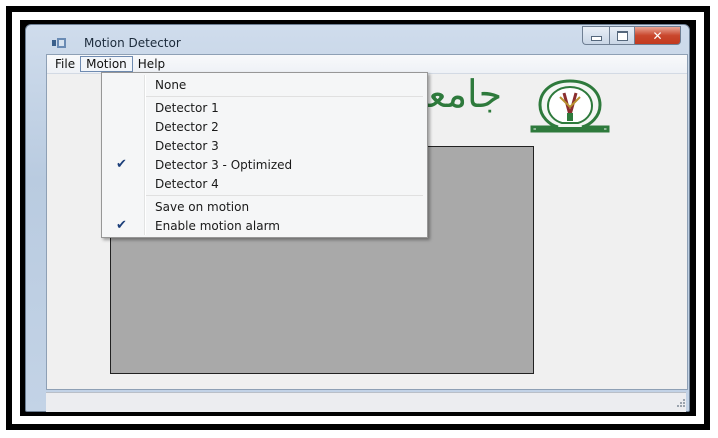 The height and width of the screenshot is (438, 718). I want to click on menu-item-enable-motion-alarm: Enable motion alarm, so click(217, 226).